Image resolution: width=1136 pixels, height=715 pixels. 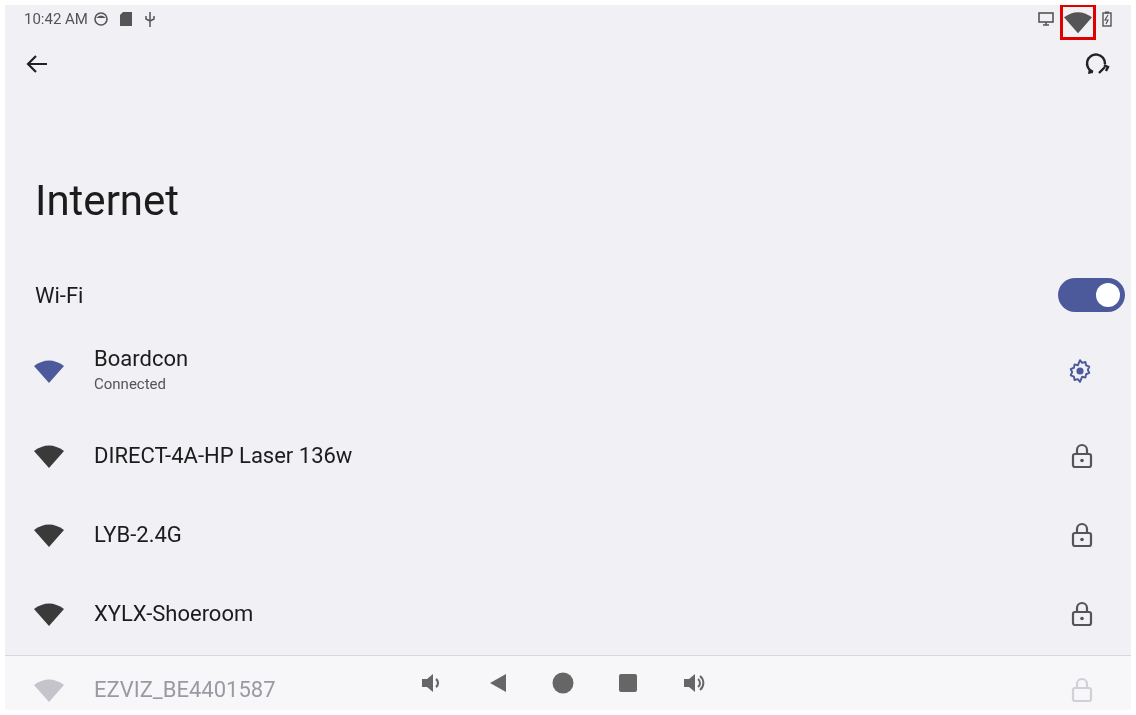 What do you see at coordinates (149, 19) in the screenshot?
I see `usb-icon` at bounding box center [149, 19].